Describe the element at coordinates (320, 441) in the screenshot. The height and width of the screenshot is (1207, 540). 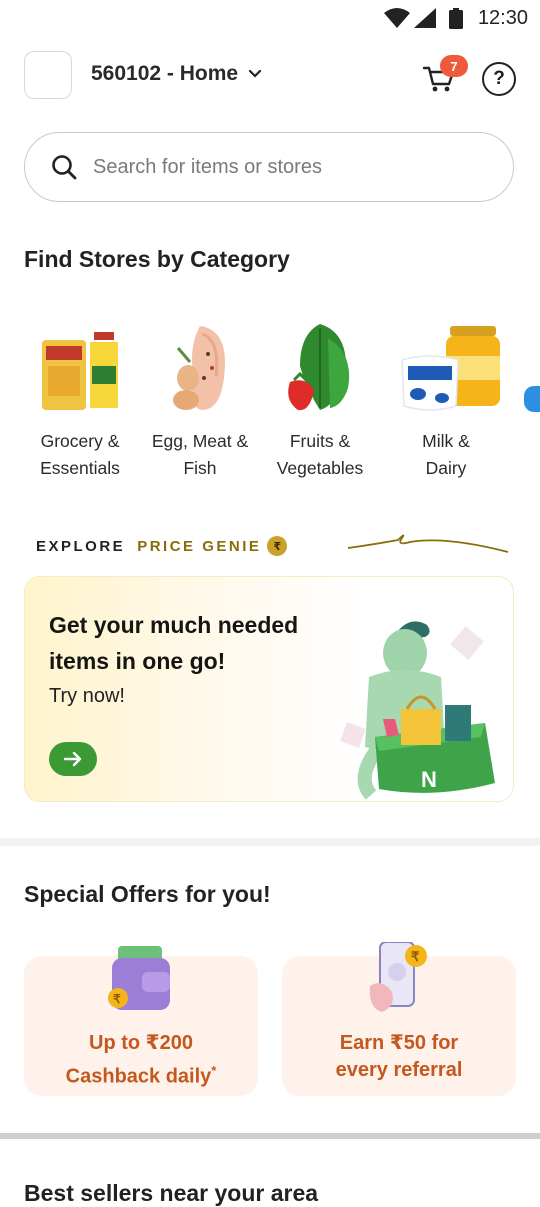
I see `category-label: Fruits &` at that location.